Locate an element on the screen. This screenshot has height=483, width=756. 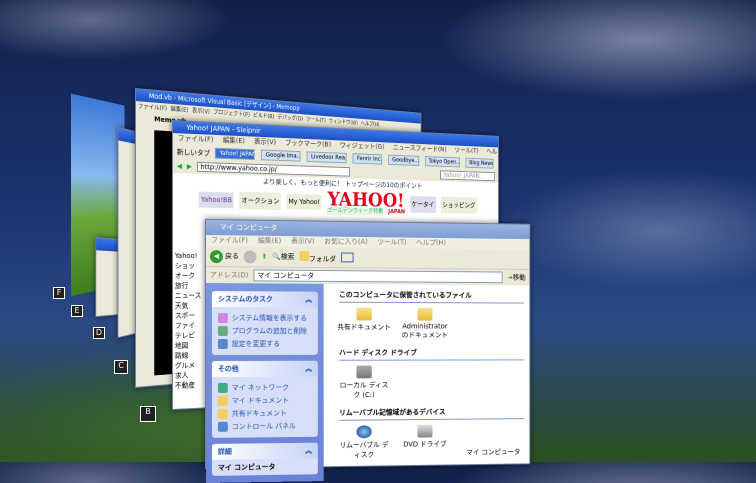
section-header: このコンピュータに保管されているファイル is located at coordinates (431, 295).